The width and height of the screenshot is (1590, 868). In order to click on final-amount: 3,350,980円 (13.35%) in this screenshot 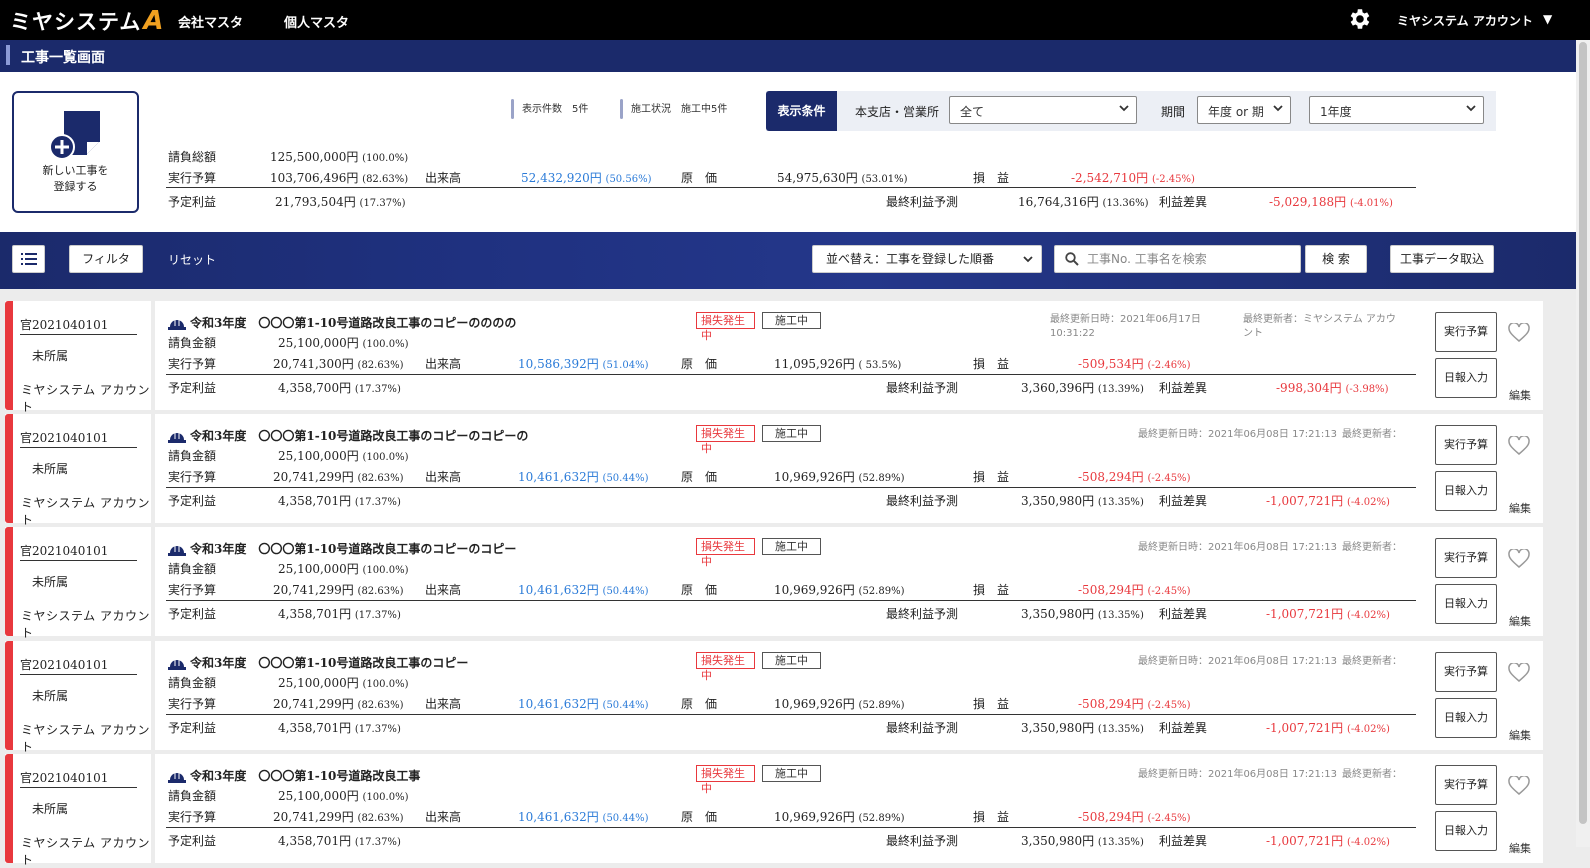, I will do `click(1082, 841)`.